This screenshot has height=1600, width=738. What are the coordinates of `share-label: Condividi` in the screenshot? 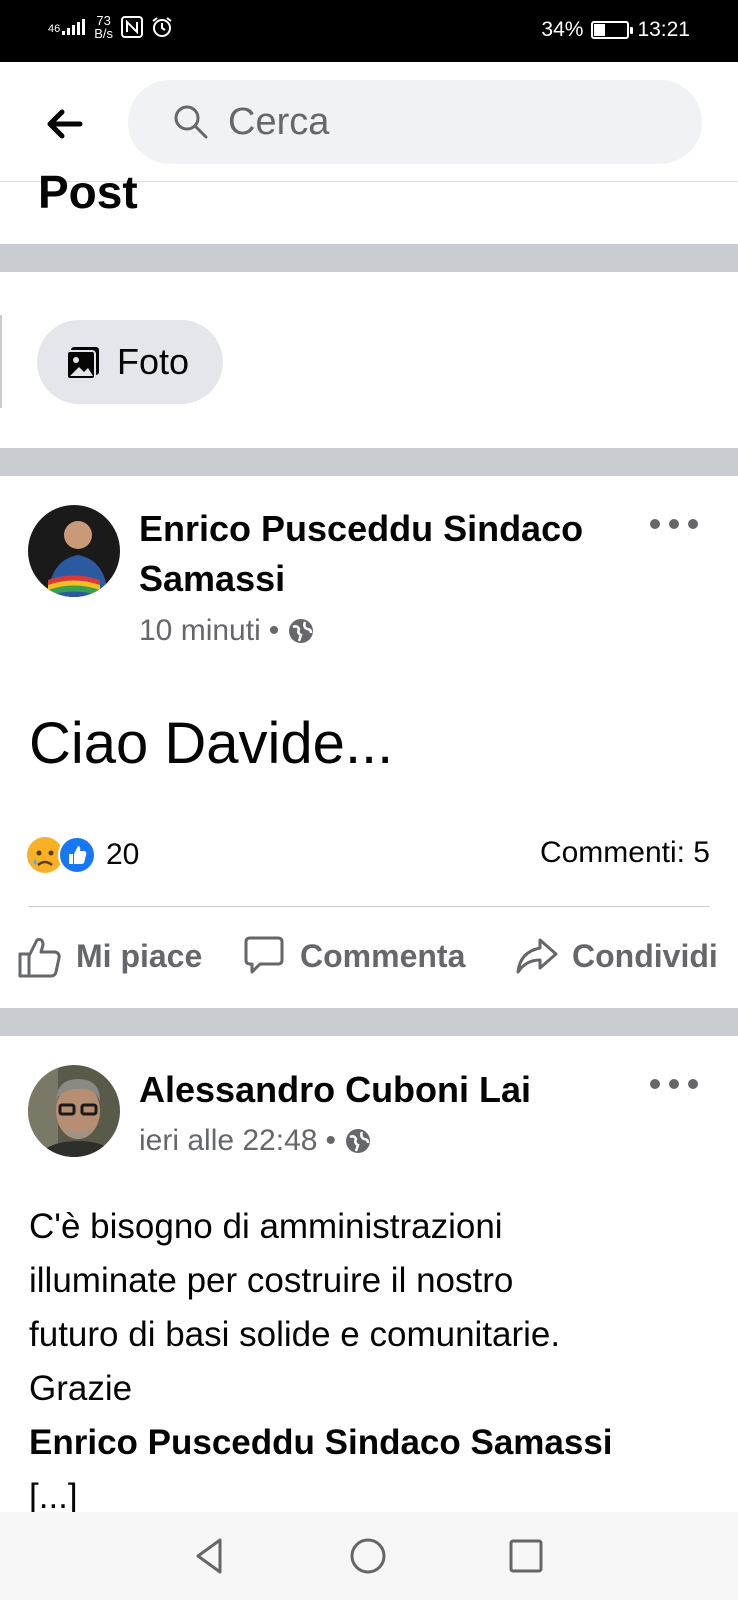 It's located at (645, 955).